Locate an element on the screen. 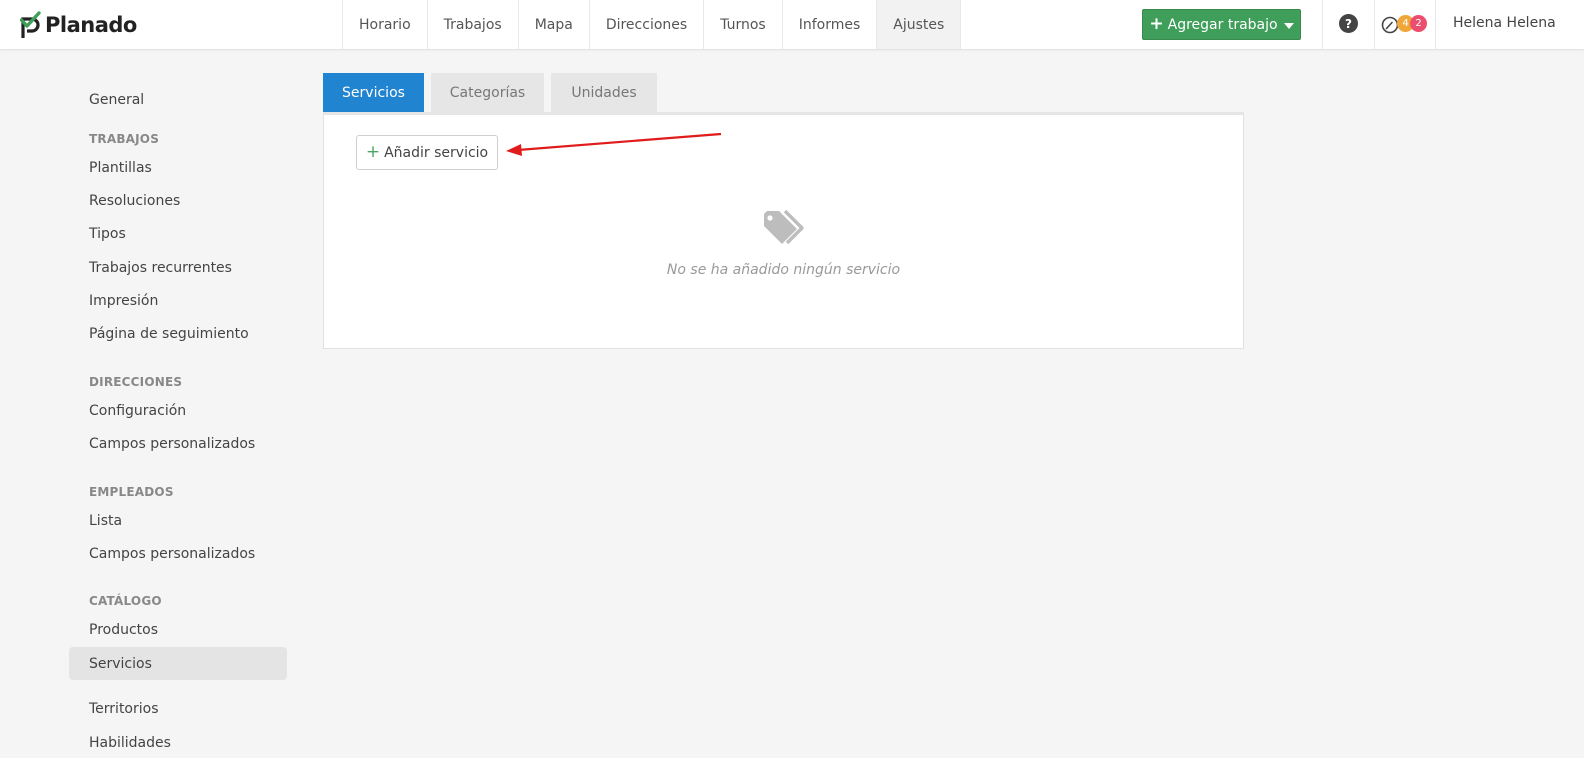 Image resolution: width=1584 pixels, height=758 pixels. sidebar-item-campos-direcciones: Campos personalizados is located at coordinates (178, 443).